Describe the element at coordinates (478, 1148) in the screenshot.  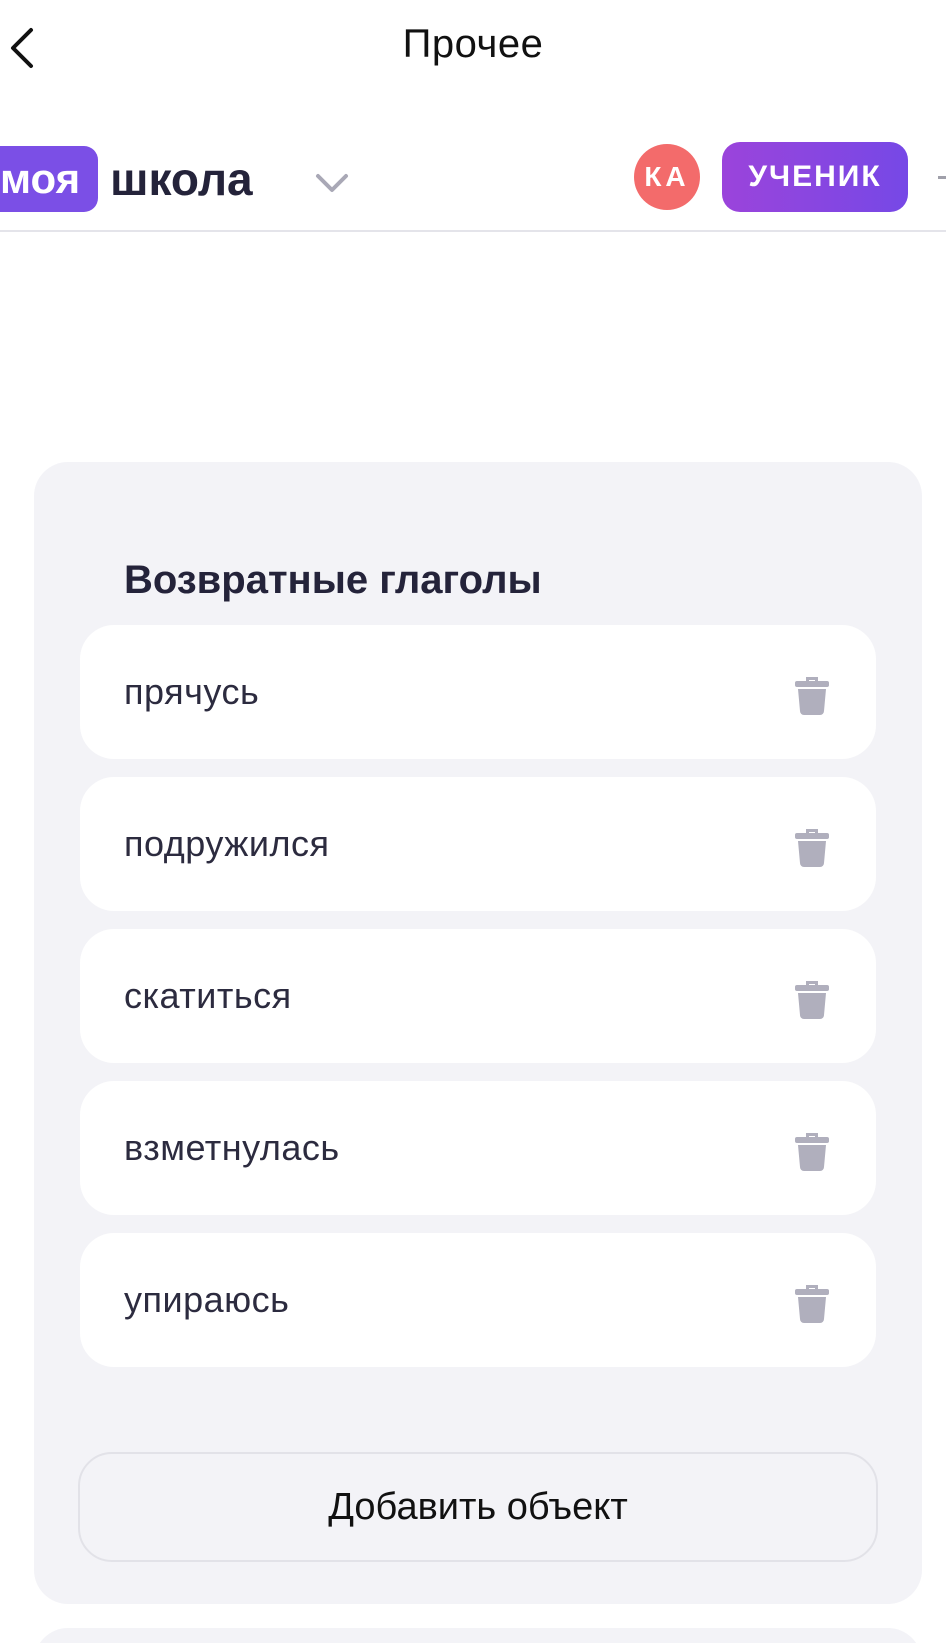
I see `list-item: взметнулась` at that location.